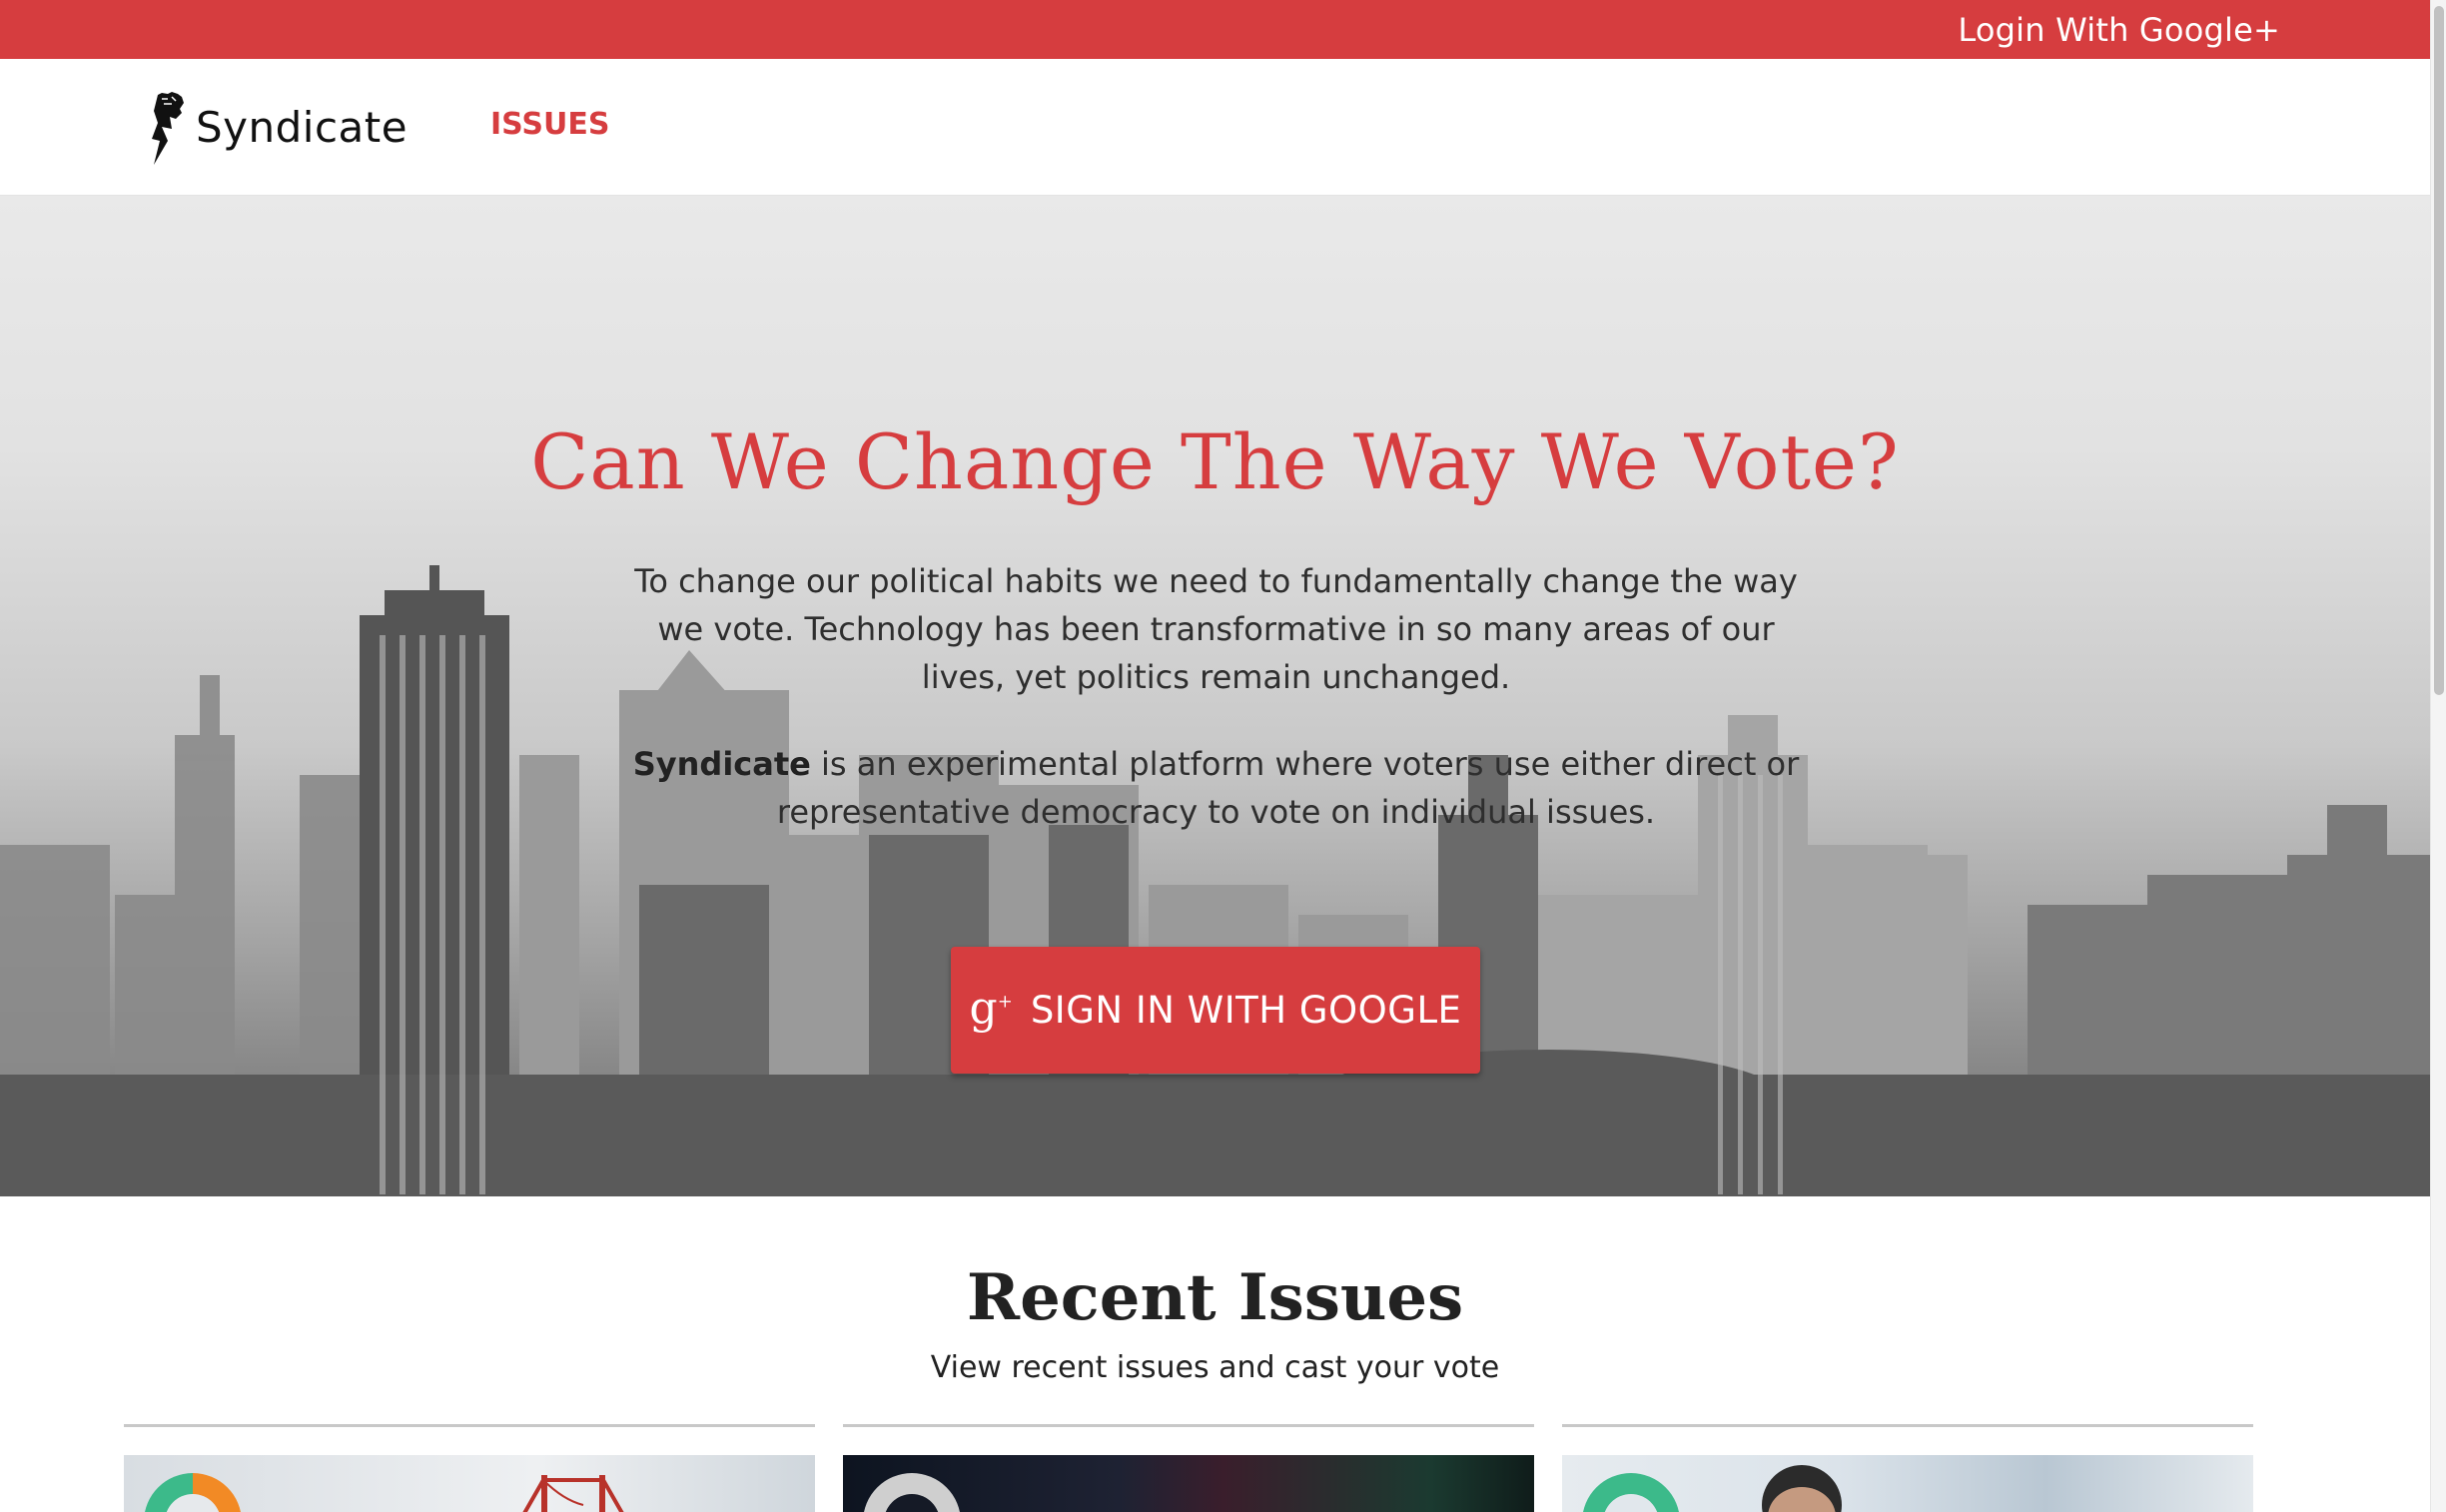 The height and width of the screenshot is (1512, 2446). Describe the element at coordinates (2438, 756) in the screenshot. I see `page-scrollbar` at that location.